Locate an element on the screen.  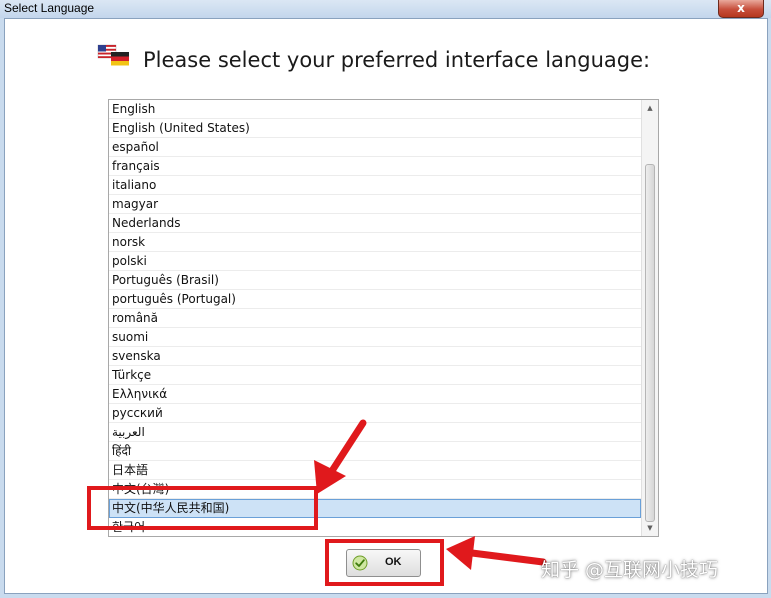
language-item: Português (Brasil) is located at coordinates (375, 280).